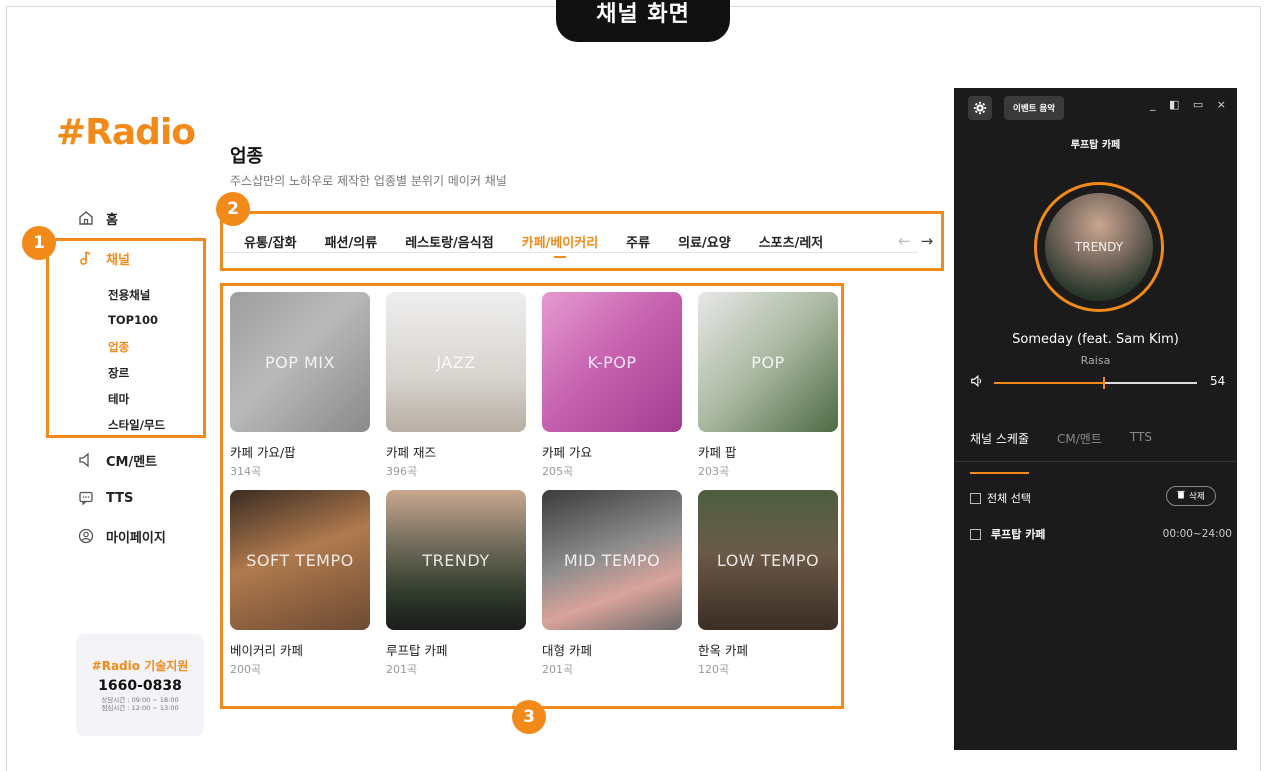 Image resolution: width=1267 pixels, height=771 pixels. Describe the element at coordinates (1018, 534) in the screenshot. I see `schedule-channel-name: 루프탑 카페` at that location.